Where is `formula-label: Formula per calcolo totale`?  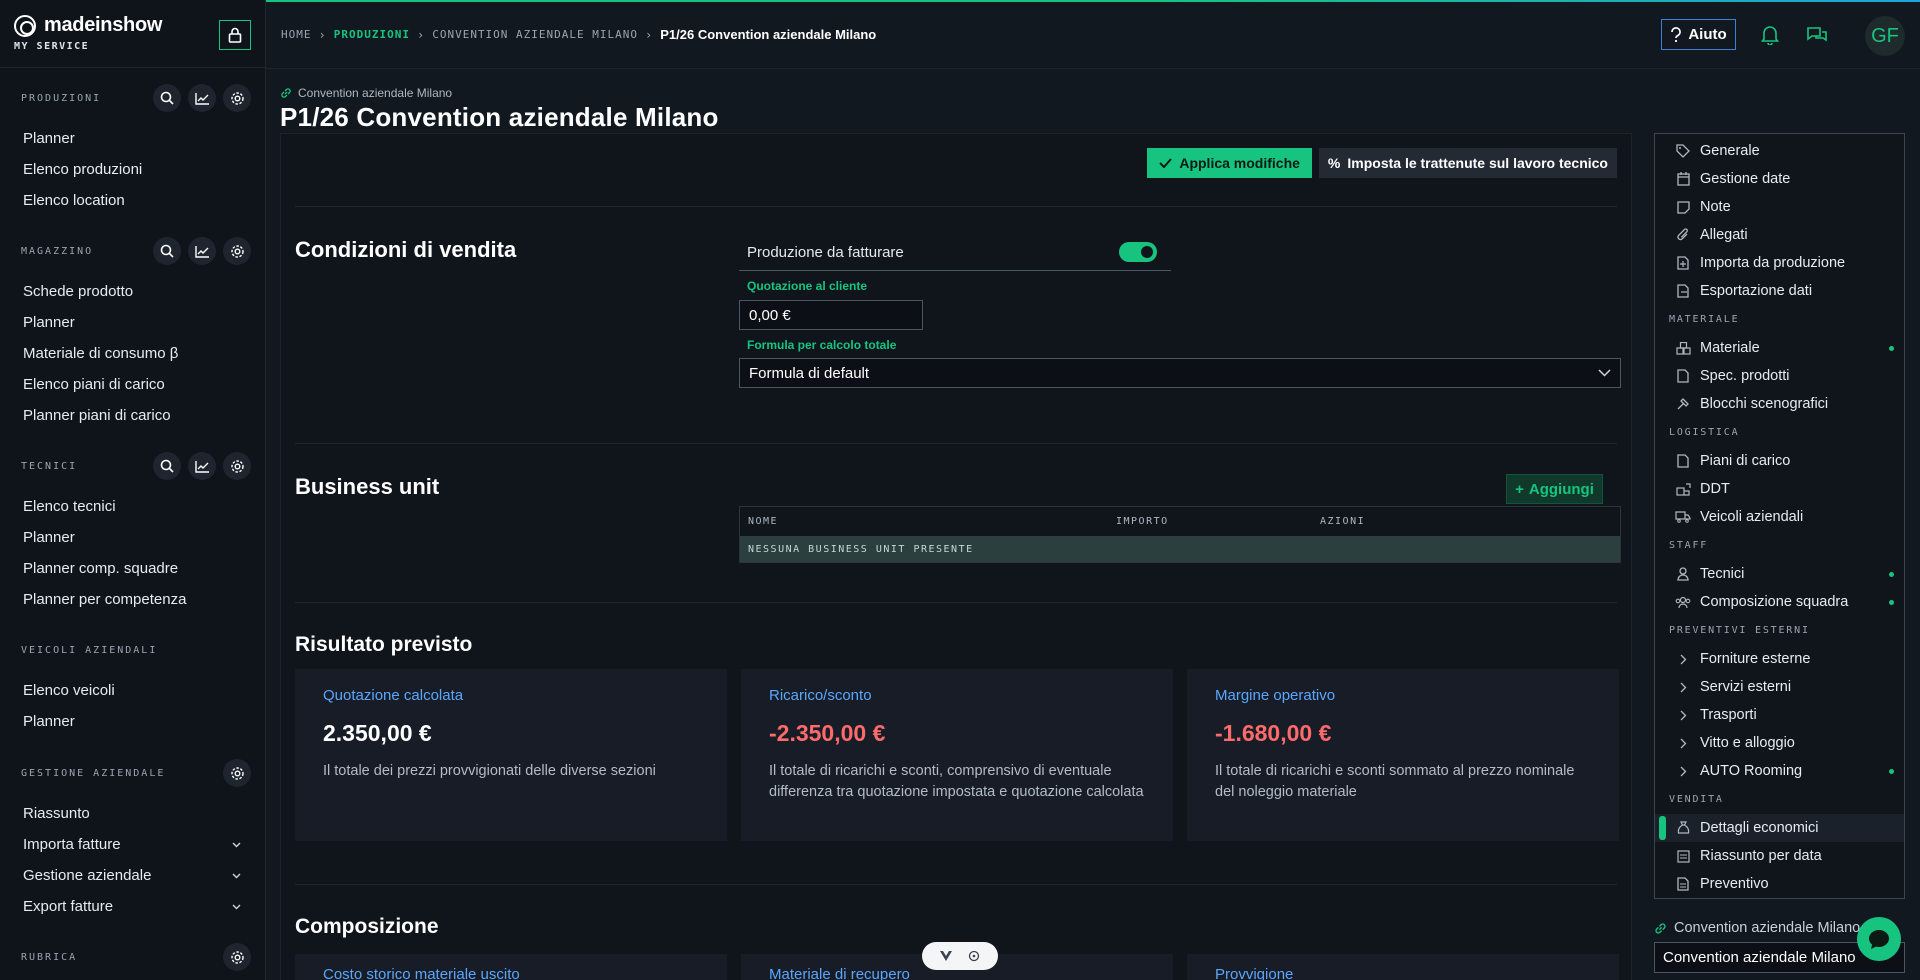
formula-label: Formula per calcolo totale is located at coordinates (822, 345).